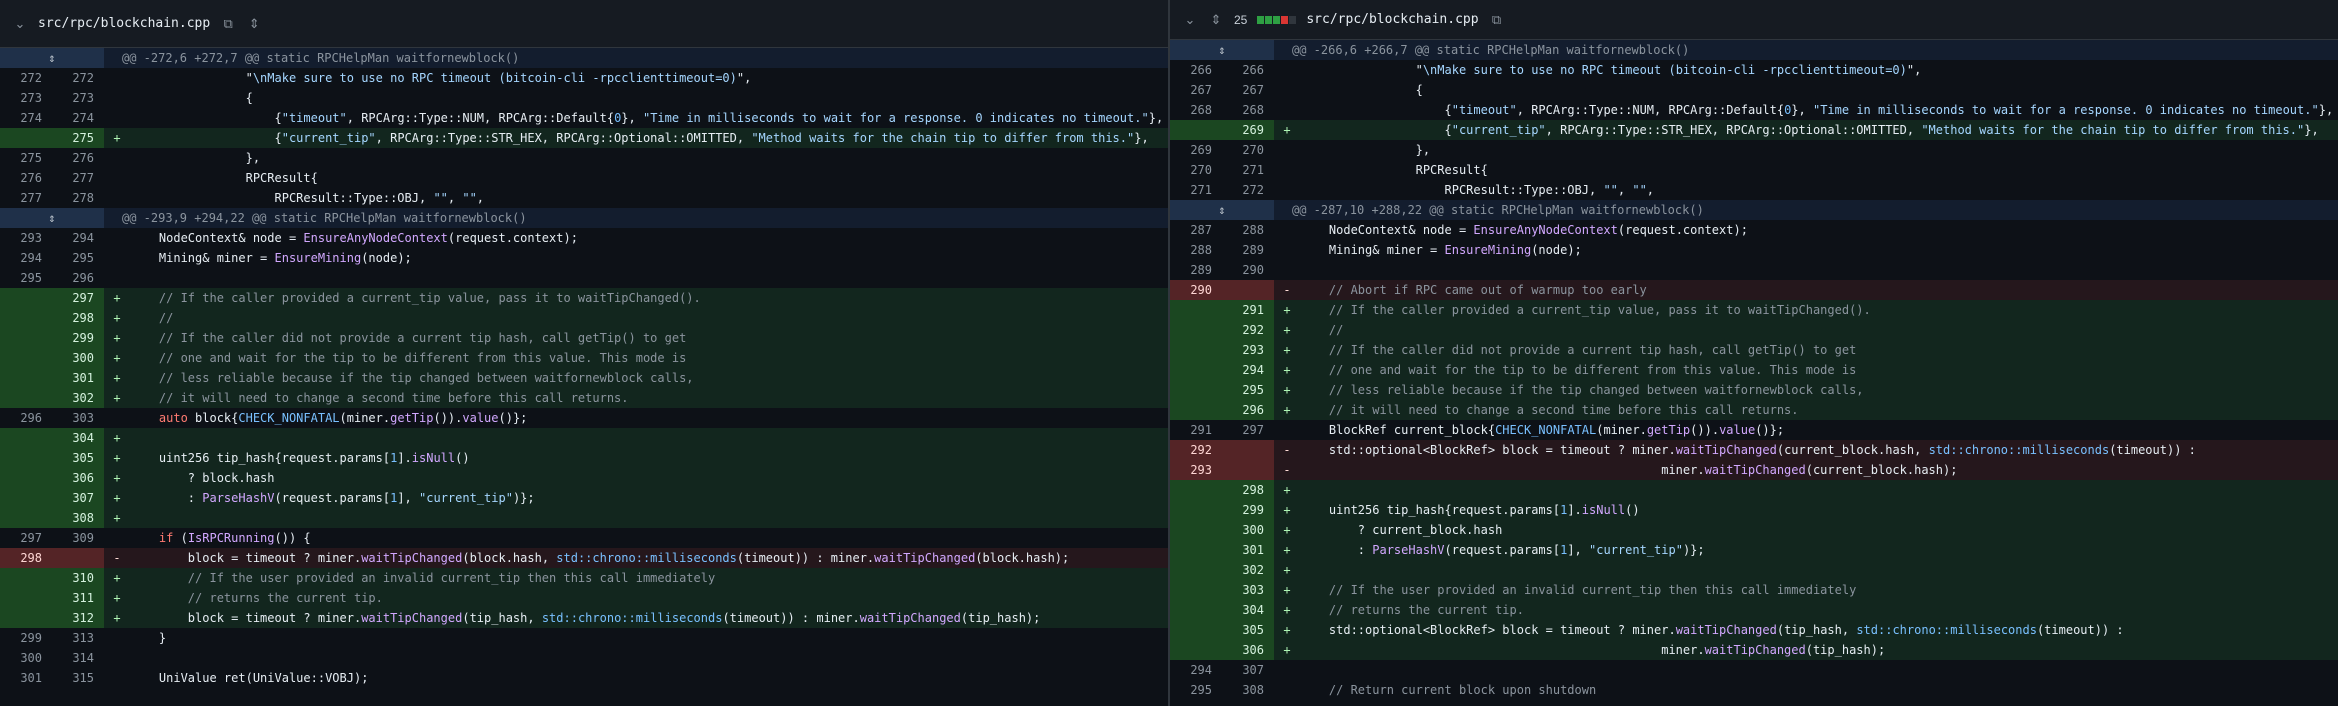  What do you see at coordinates (78, 538) in the screenshot?
I see `new-line-number: 309` at bounding box center [78, 538].